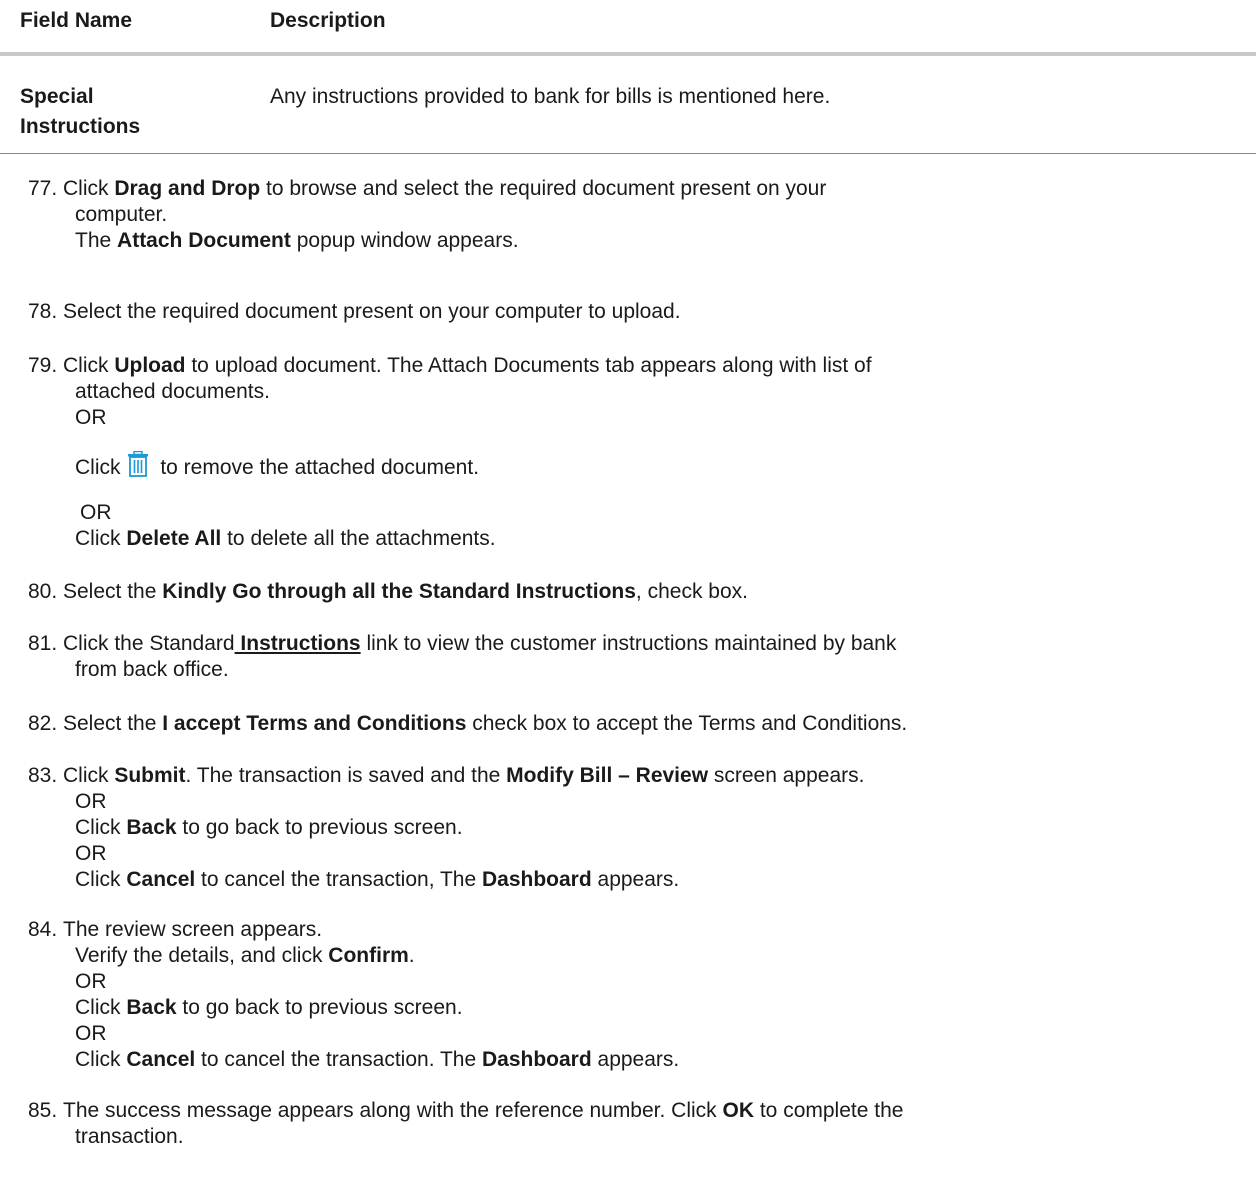  Describe the element at coordinates (607, 775) in the screenshot. I see `modify-bill-review-label: Modify Bill – Review` at that location.